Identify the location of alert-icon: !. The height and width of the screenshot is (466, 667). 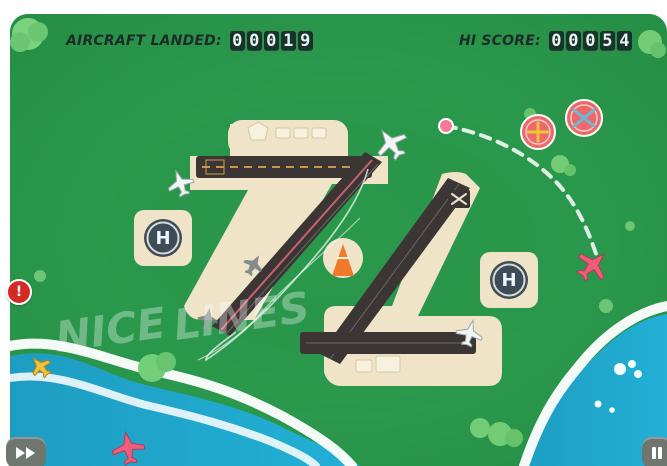
(19, 292).